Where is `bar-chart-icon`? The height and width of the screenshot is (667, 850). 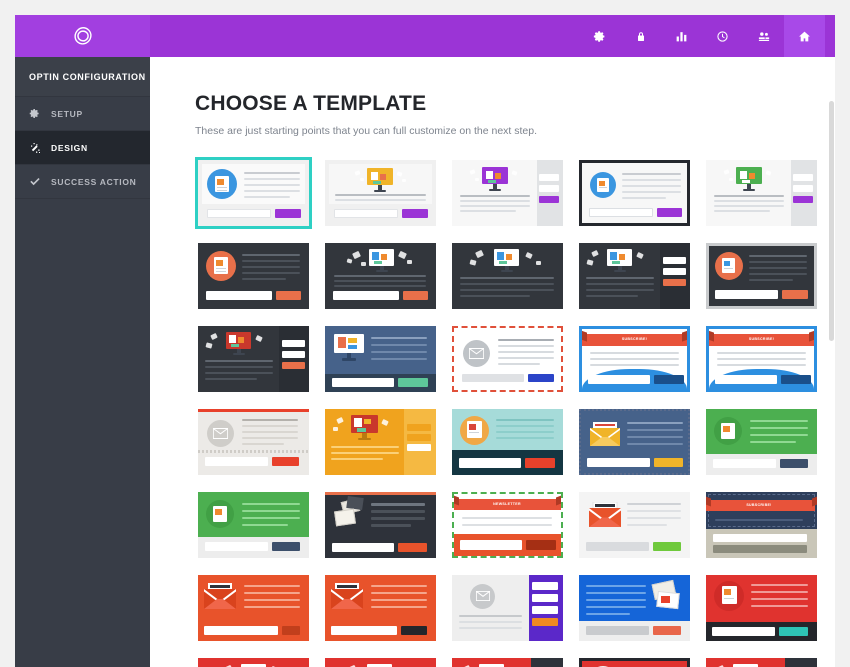 bar-chart-icon is located at coordinates (681, 36).